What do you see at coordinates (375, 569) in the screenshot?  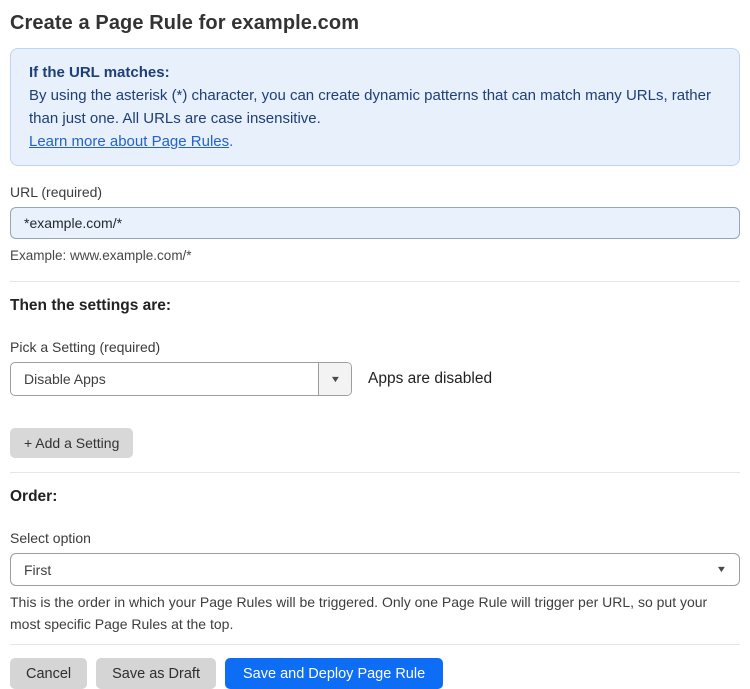 I see `order-select: First ▼` at bounding box center [375, 569].